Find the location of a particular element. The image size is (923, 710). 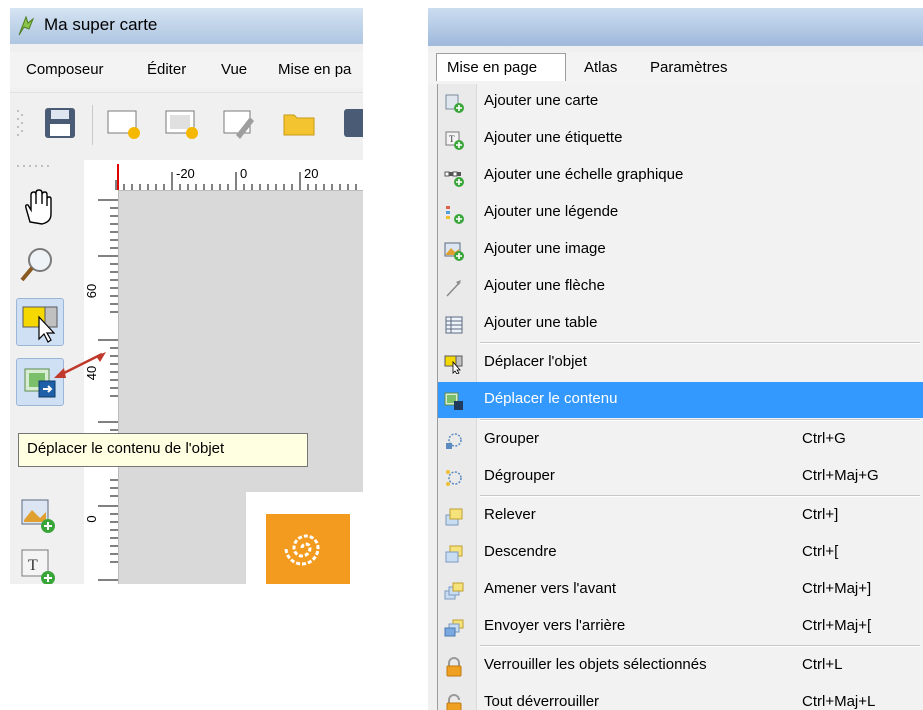

menu-item-ajouter-etiquette: T Ajouter une étiquette is located at coordinates (680, 139).